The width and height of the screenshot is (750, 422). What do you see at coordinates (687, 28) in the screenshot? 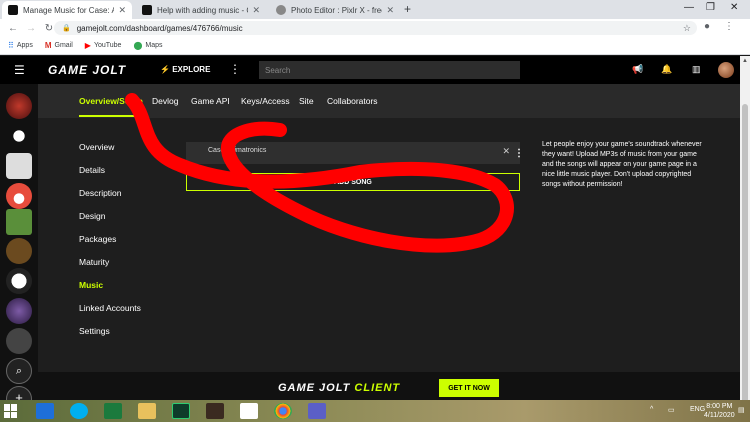
I see `bookmark-star-icon: ☆` at bounding box center [687, 28].